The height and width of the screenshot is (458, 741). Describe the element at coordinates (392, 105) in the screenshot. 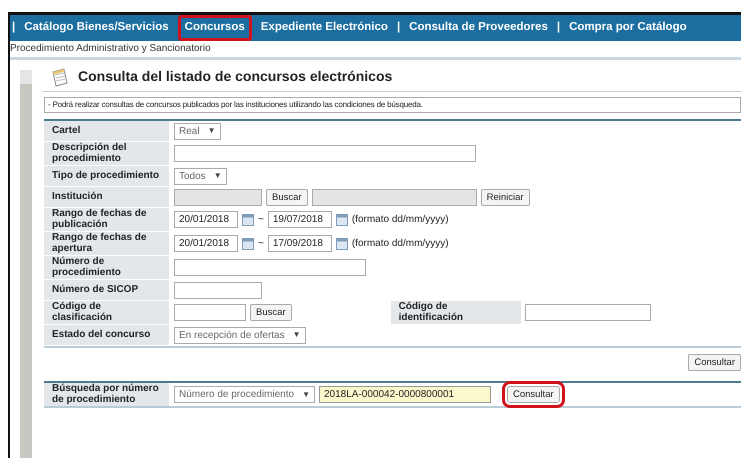

I see `info-message: - Podrá realizar consultas de concursos publicados por las instituciones utilizando las condiciones de búsqueda.` at that location.